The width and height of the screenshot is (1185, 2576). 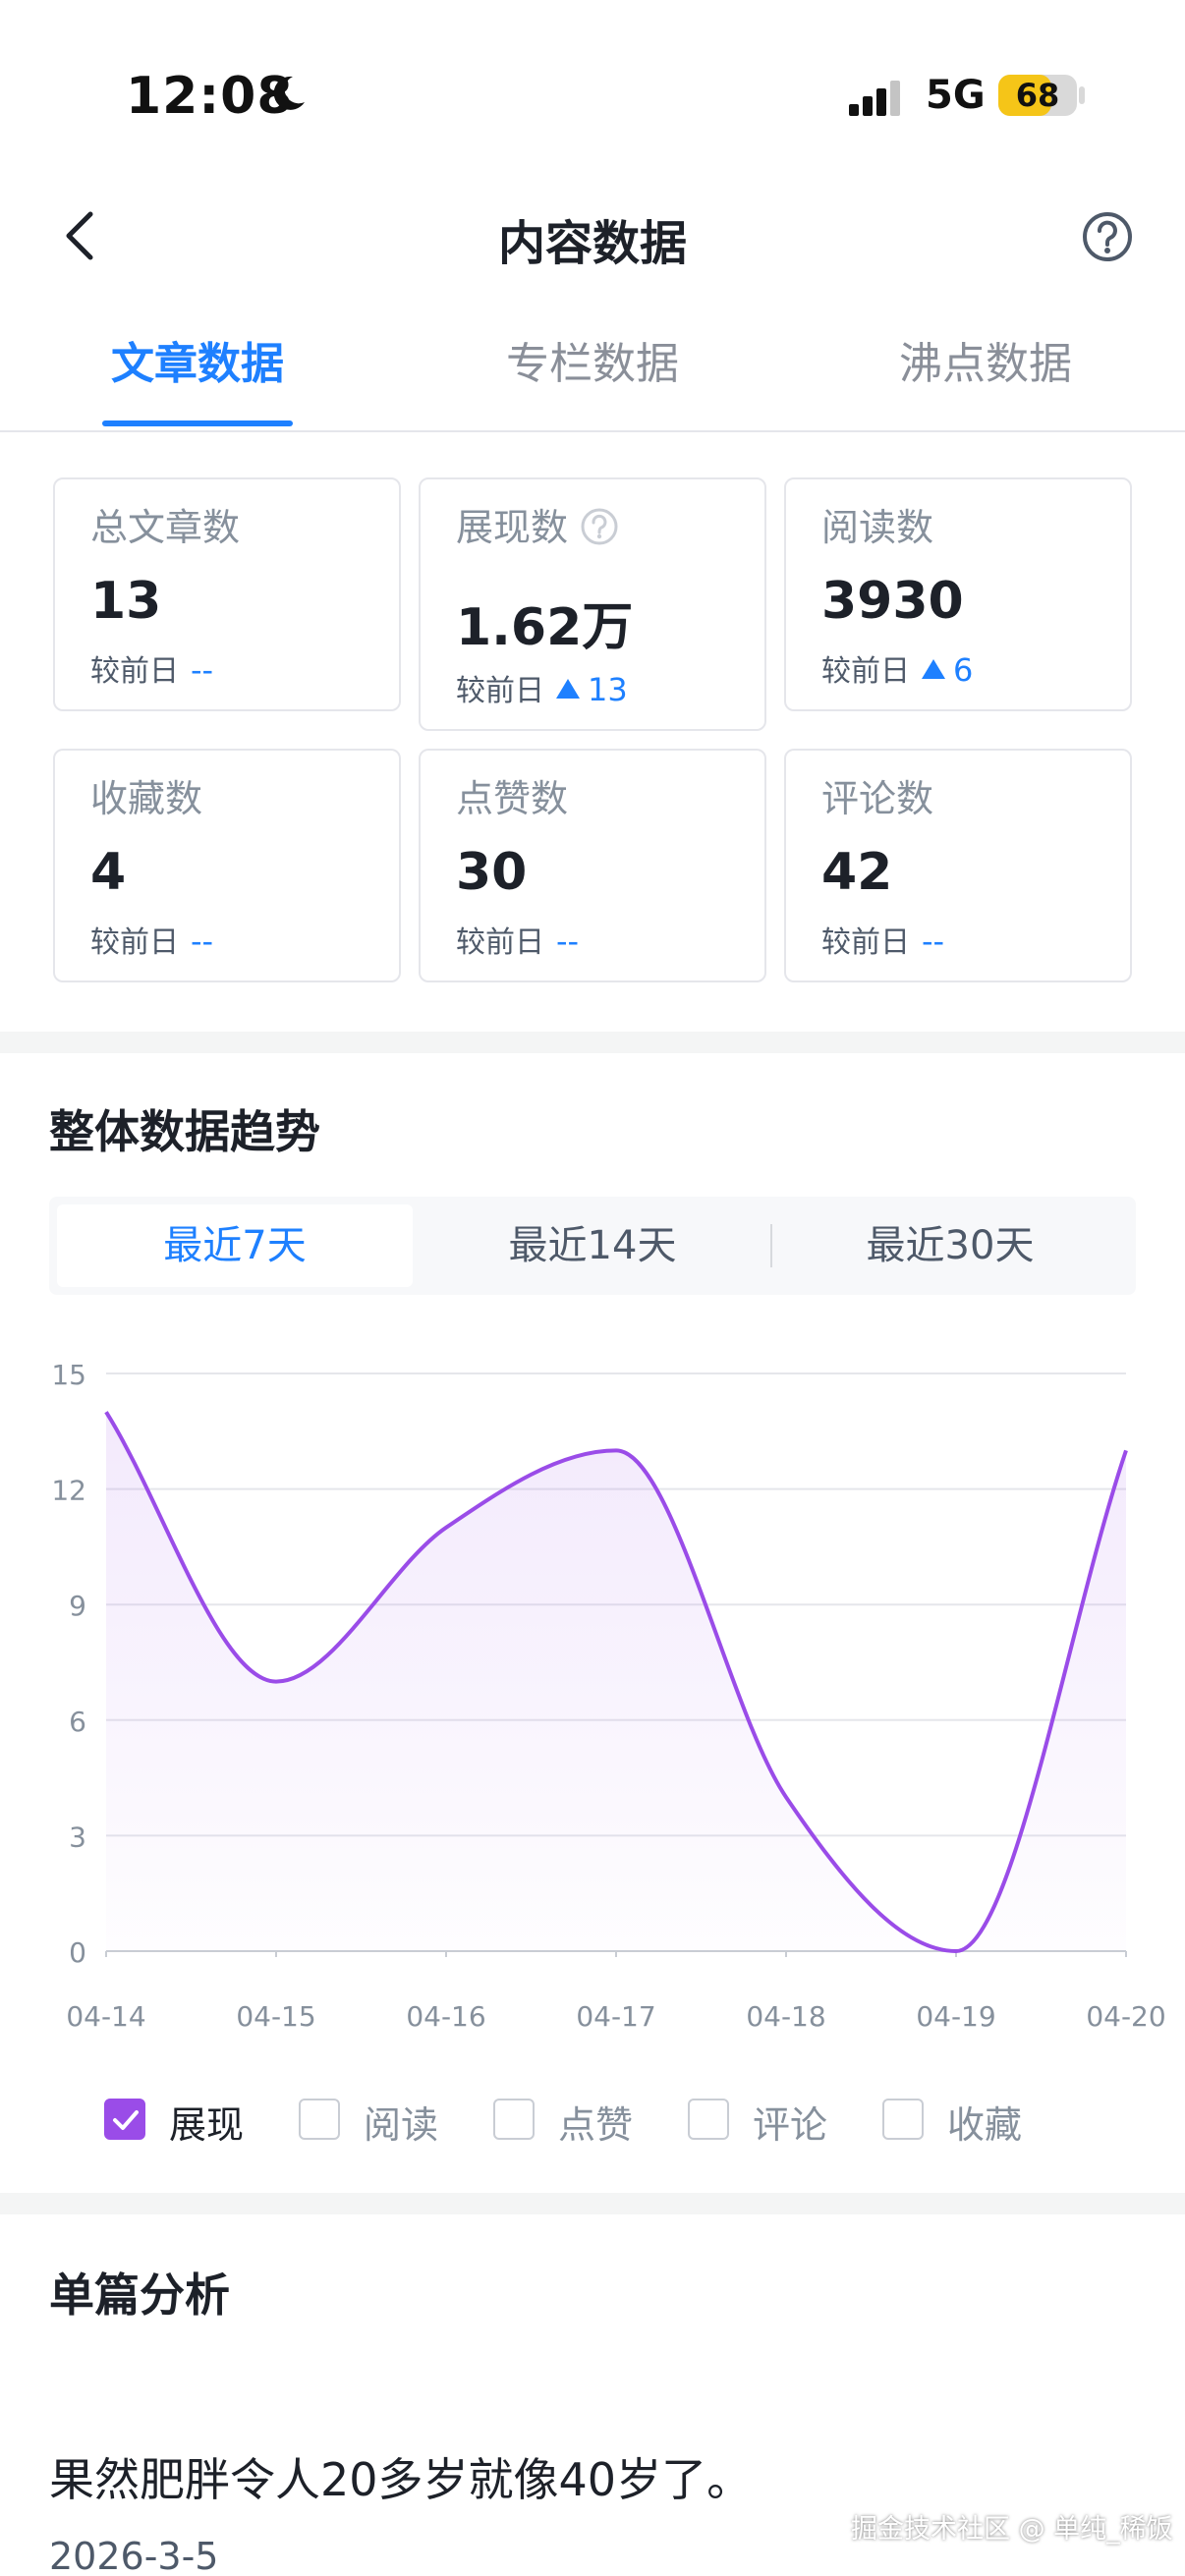 I want to click on content-tabs: 文章数据 专栏数据 沸点数据, so click(x=592, y=373).